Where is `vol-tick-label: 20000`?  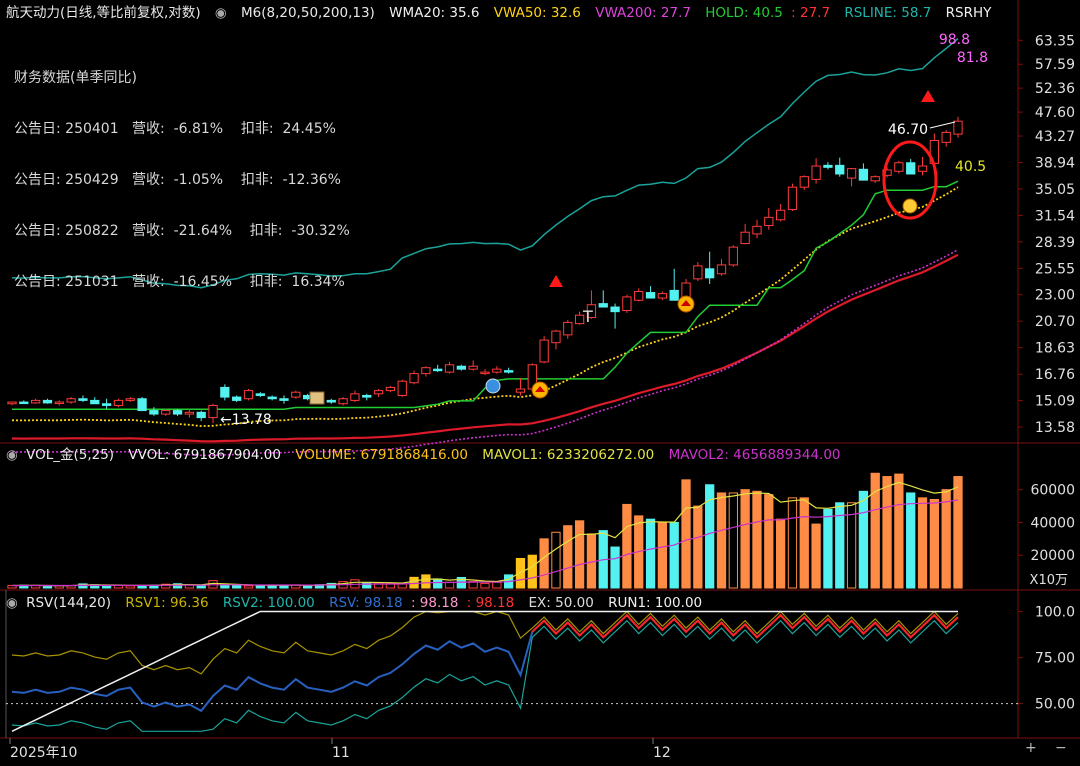 vol-tick-label: 20000 is located at coordinates (1052, 556).